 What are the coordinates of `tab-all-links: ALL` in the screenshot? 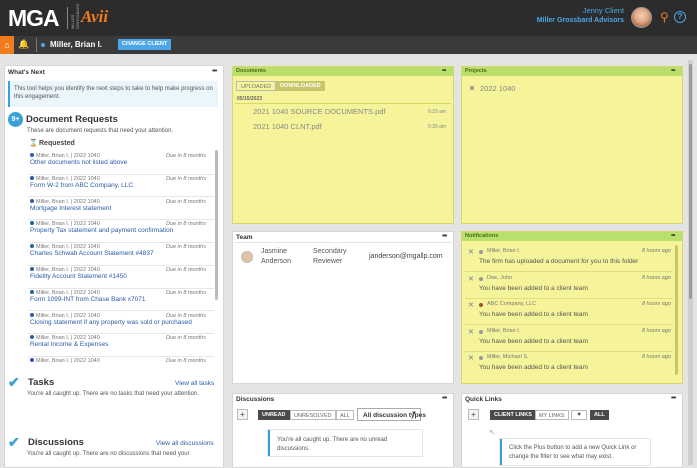 It's located at (599, 415).